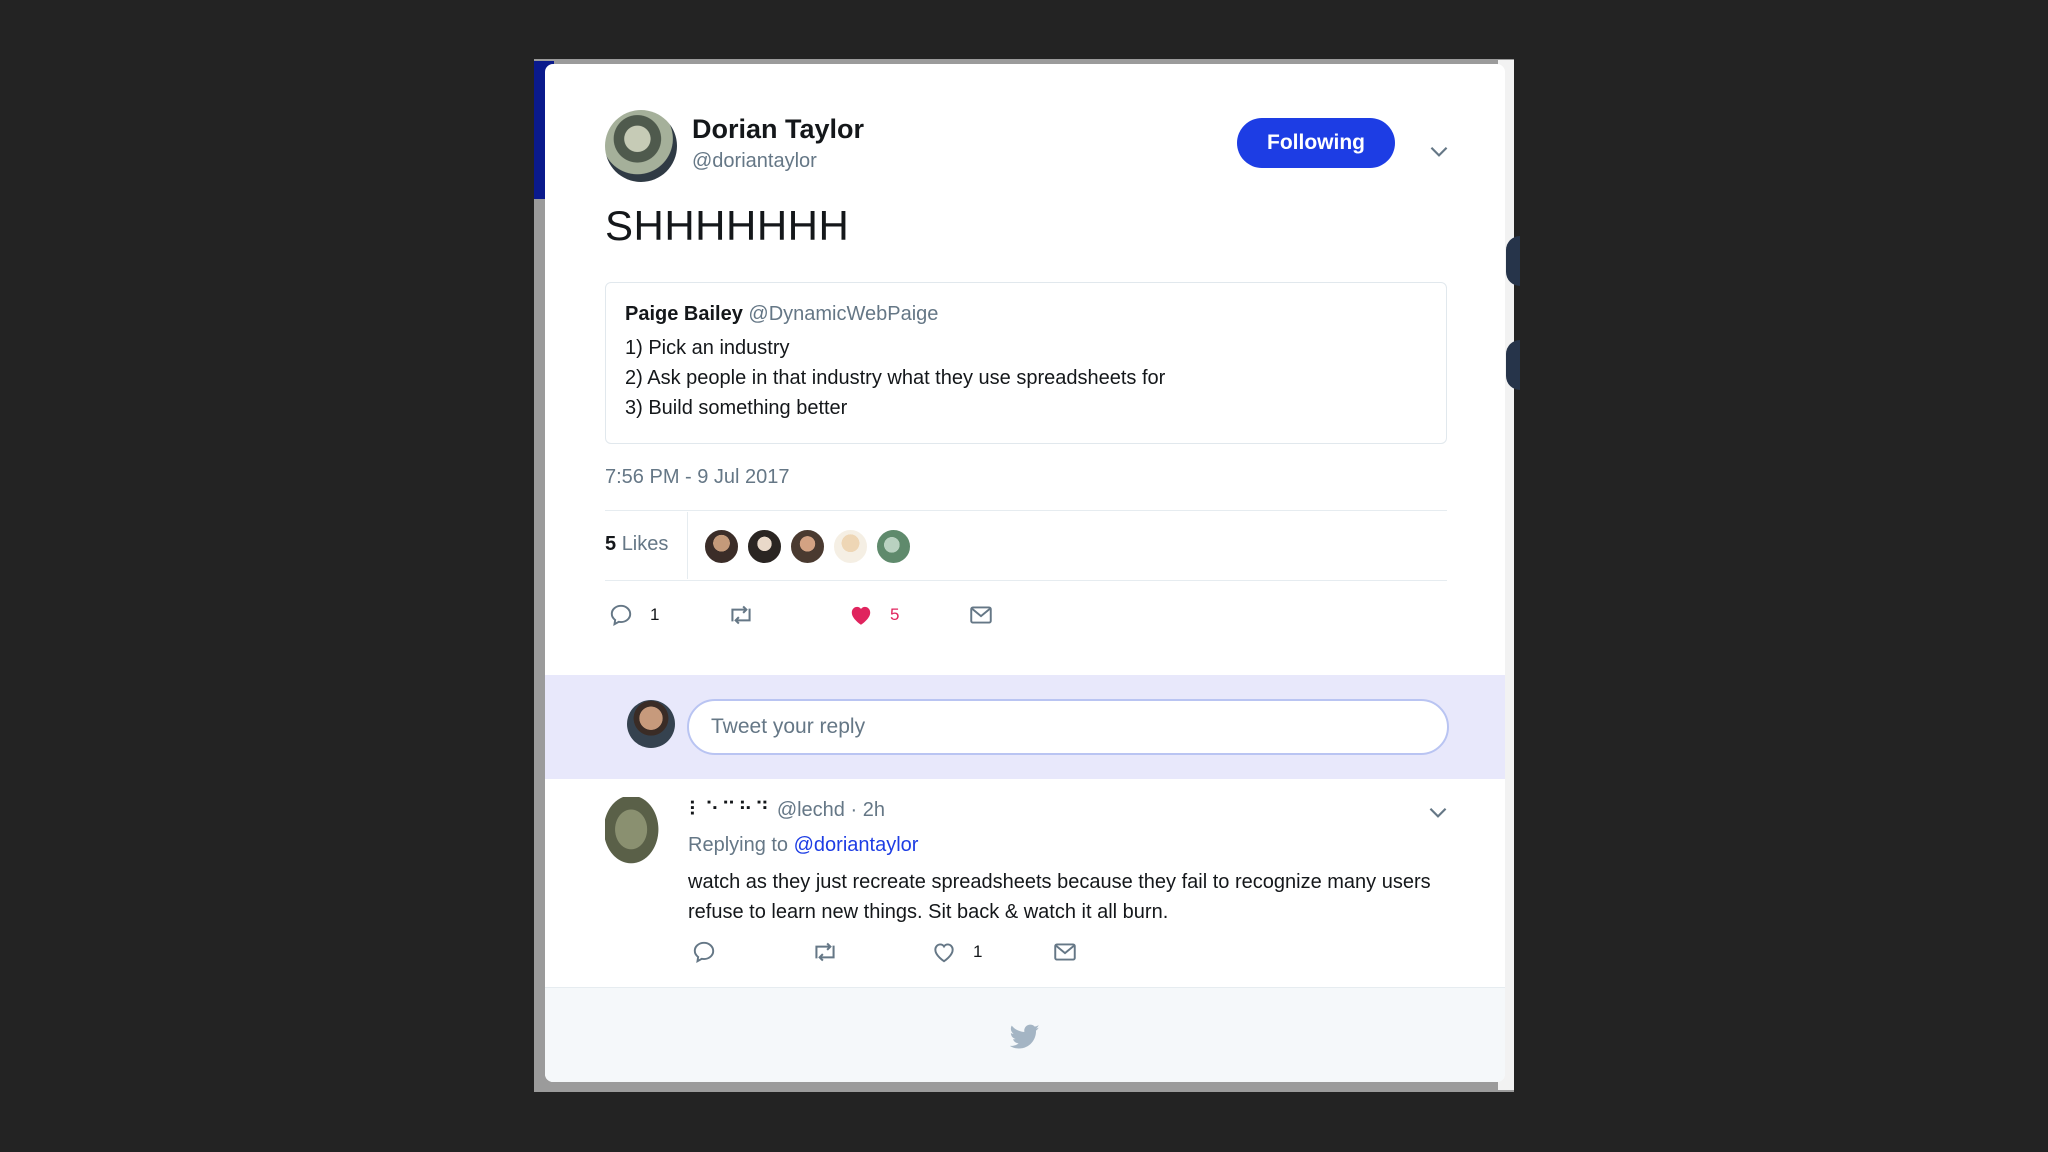  What do you see at coordinates (633, 615) in the screenshot?
I see `reply-action: 1` at bounding box center [633, 615].